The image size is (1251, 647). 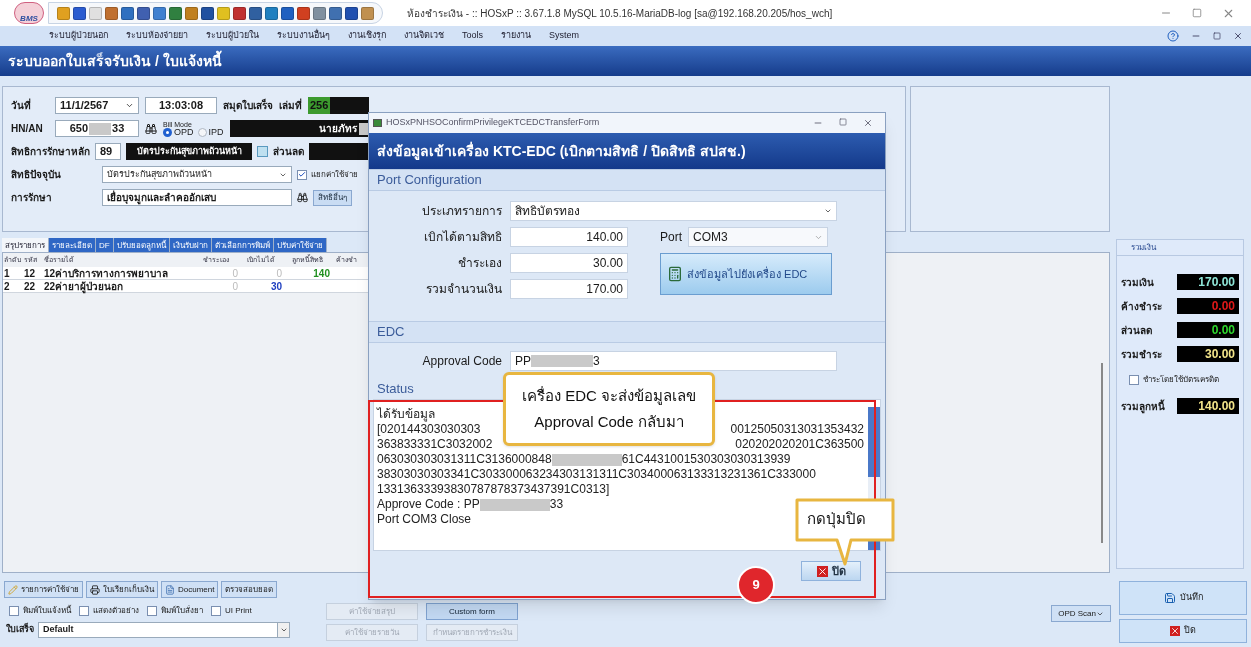 What do you see at coordinates (706, 459) in the screenshot?
I see `log-text: 61C4431001530303030313939` at bounding box center [706, 459].